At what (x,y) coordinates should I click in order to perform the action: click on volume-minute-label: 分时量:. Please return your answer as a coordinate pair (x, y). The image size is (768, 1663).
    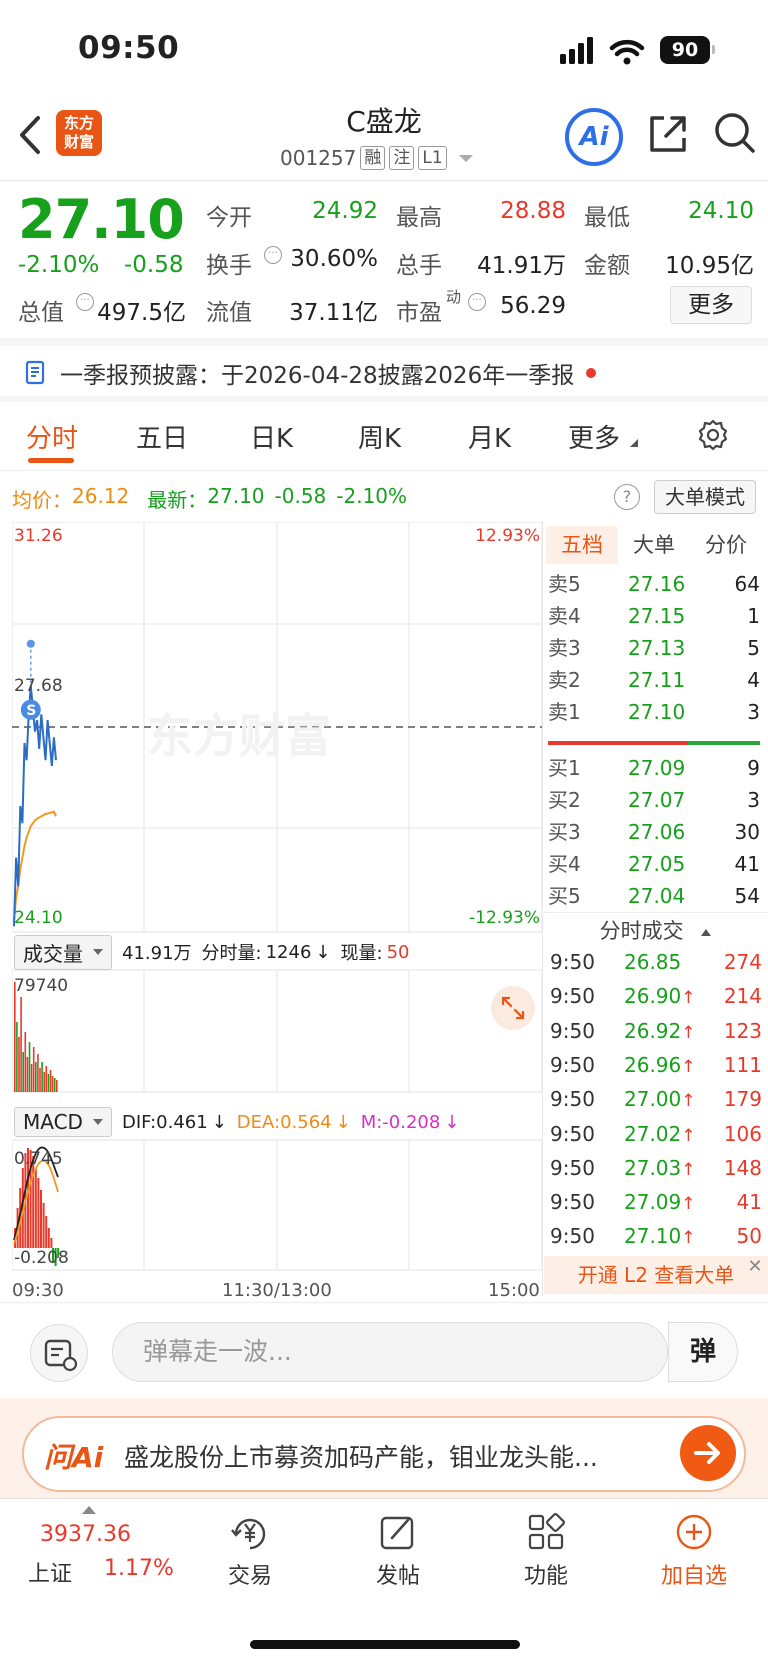
    Looking at the image, I should click on (231, 953).